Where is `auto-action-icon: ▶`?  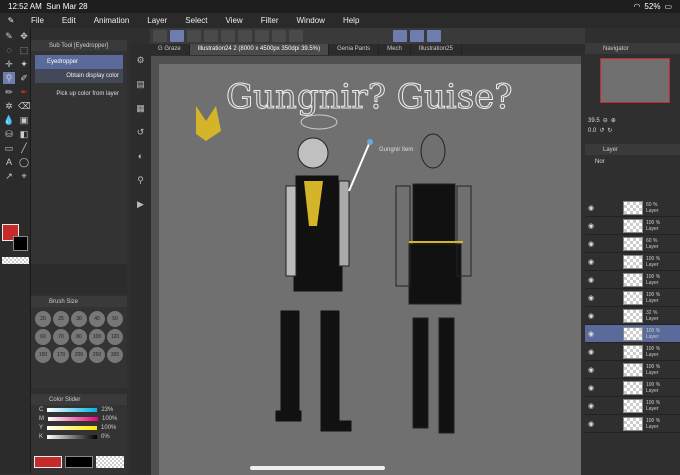
auto-action-icon: ▶ is located at coordinates (140, 204).